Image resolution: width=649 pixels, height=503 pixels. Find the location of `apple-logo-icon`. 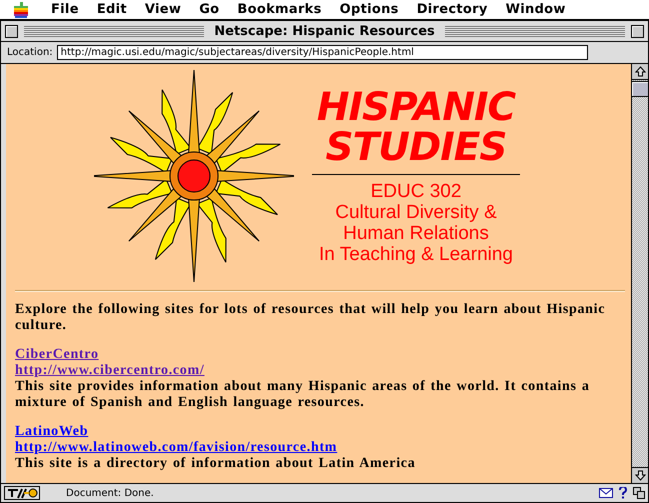

apple-logo-icon is located at coordinates (21, 10).